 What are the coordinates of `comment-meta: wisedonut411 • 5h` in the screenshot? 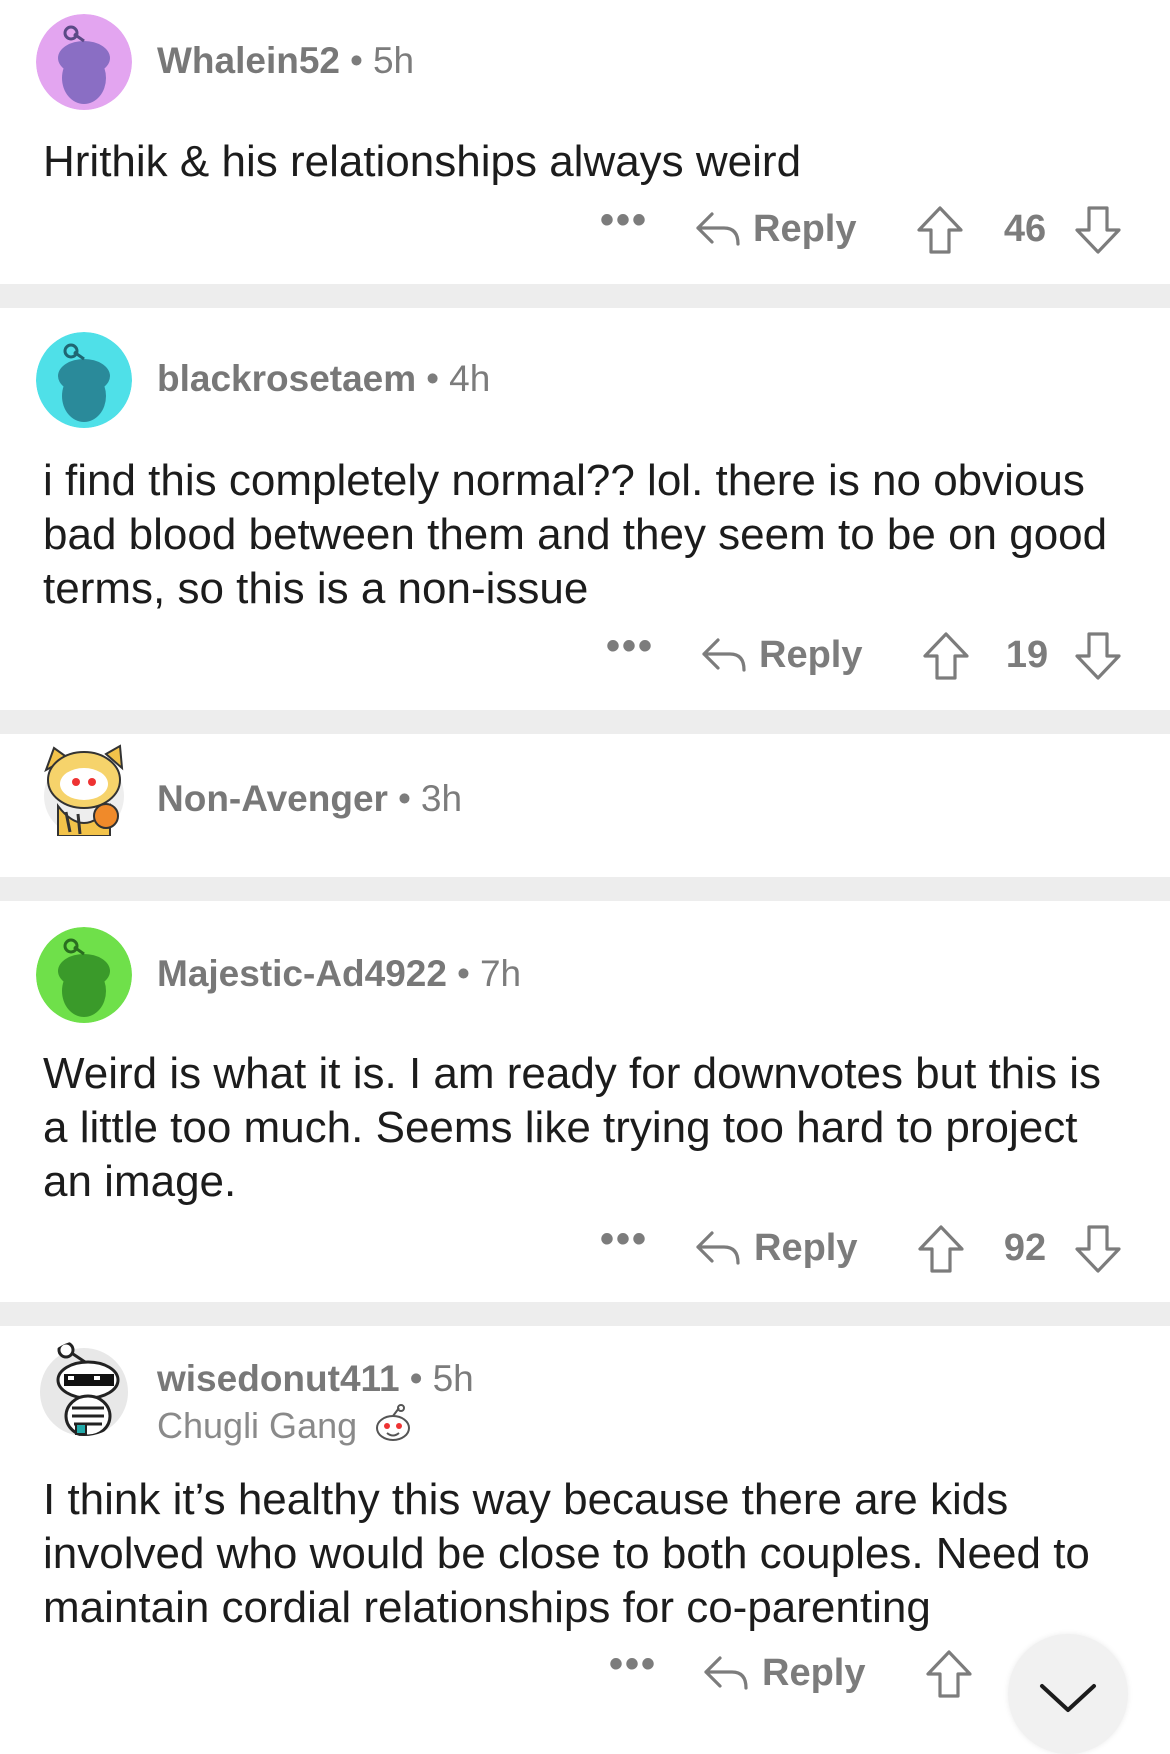 It's located at (315, 1379).